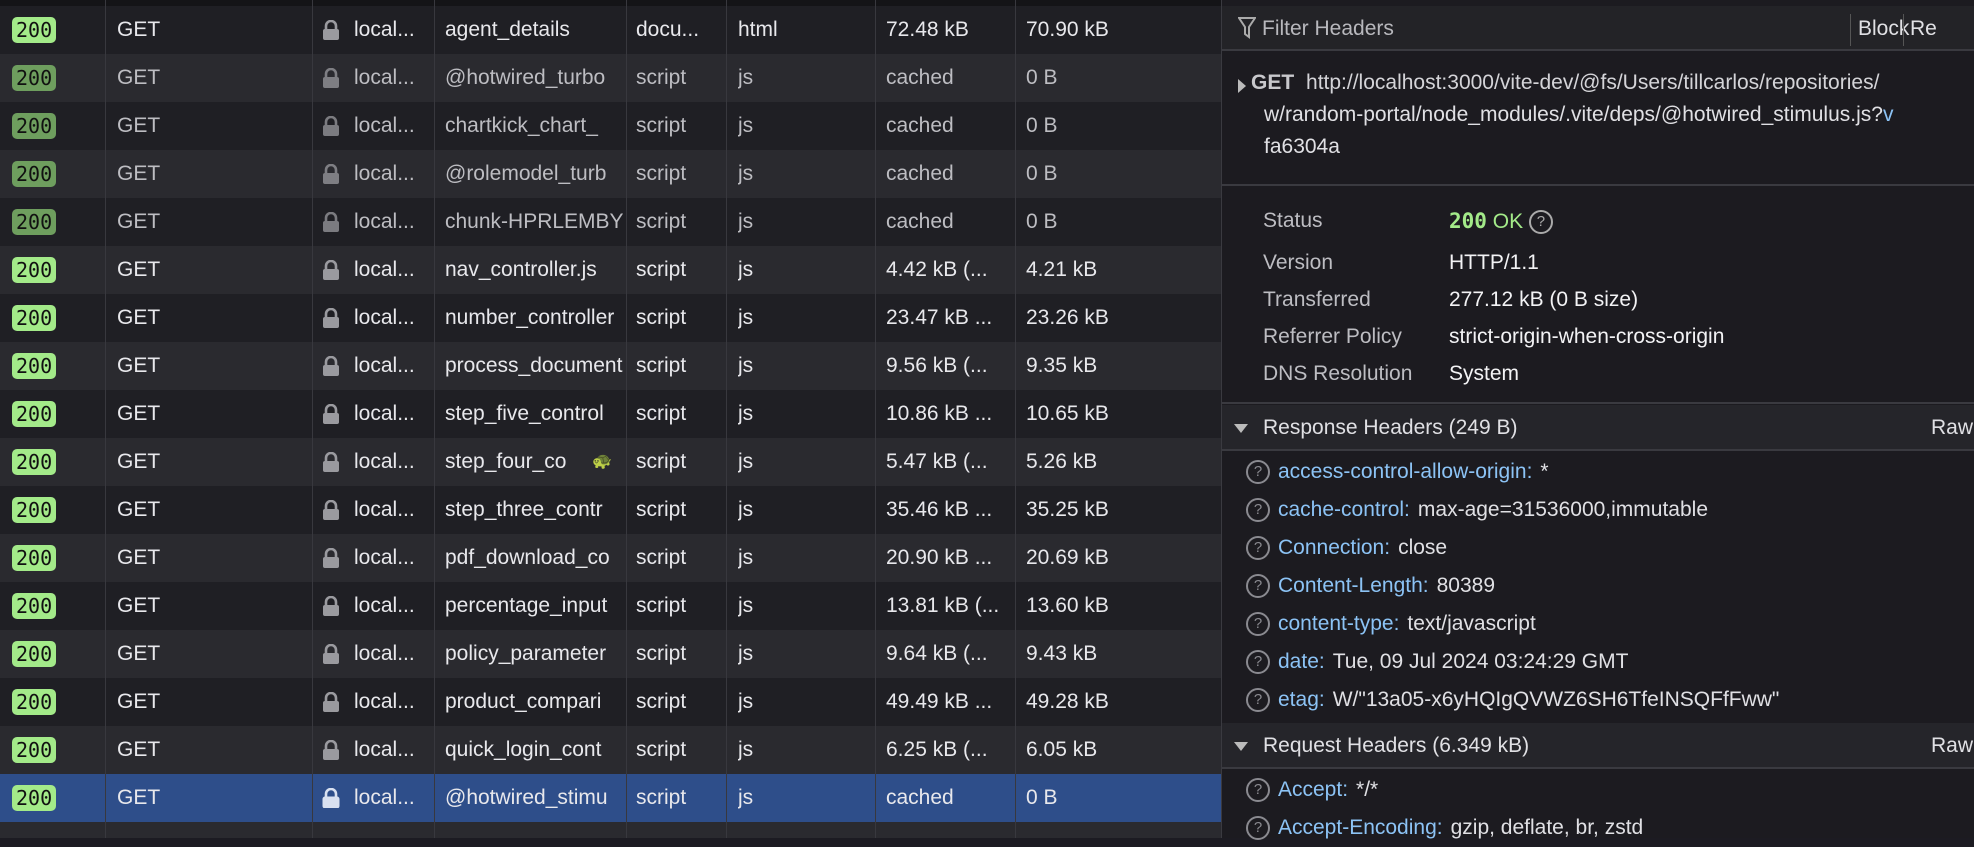 The image size is (1974, 847). What do you see at coordinates (1242, 86) in the screenshot?
I see `expand-triangle-icon` at bounding box center [1242, 86].